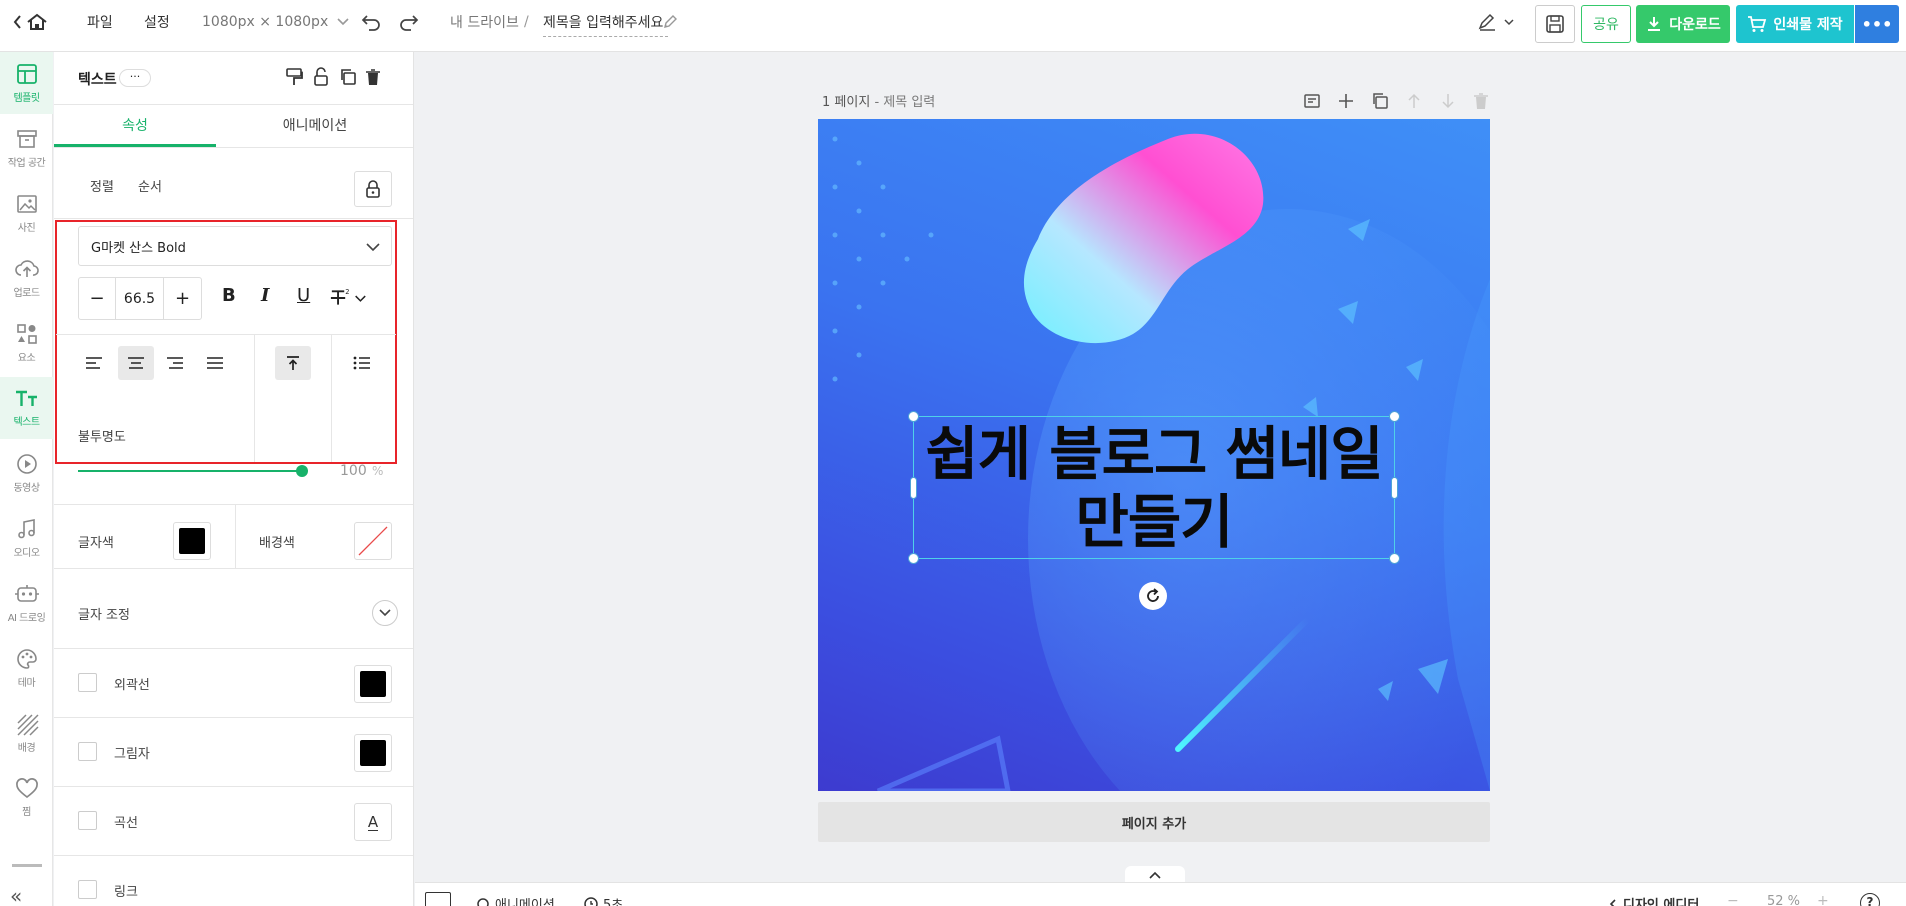 This screenshot has height=906, width=1906. I want to click on move-page-down-icon, so click(1448, 101).